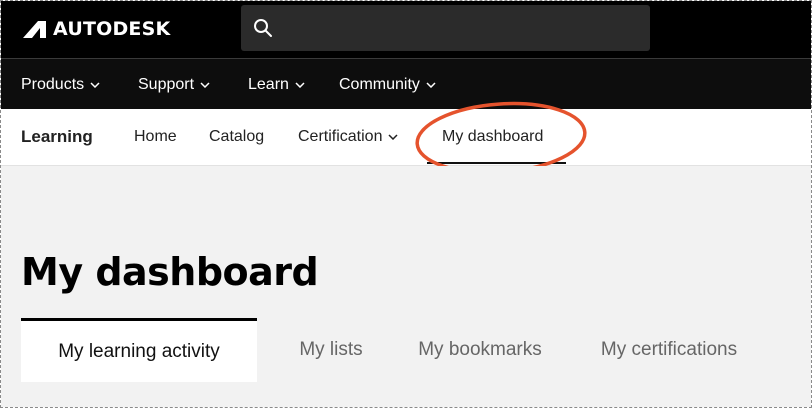  I want to click on subnav-item-label: My dashboard, so click(493, 136).